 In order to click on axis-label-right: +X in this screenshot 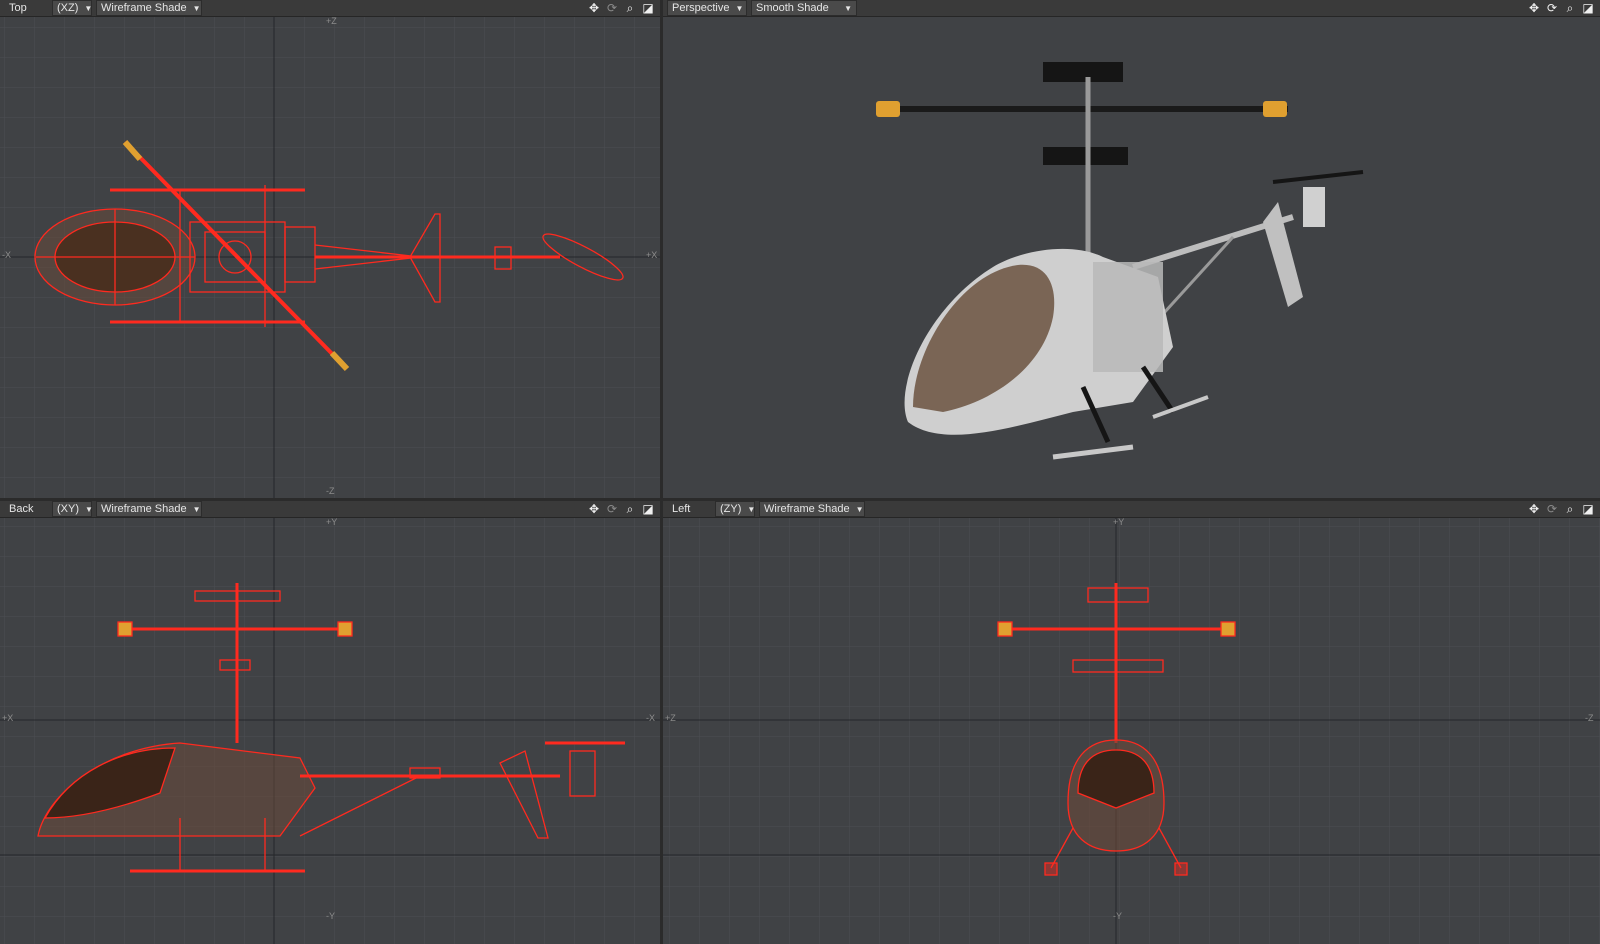, I will do `click(652, 255)`.